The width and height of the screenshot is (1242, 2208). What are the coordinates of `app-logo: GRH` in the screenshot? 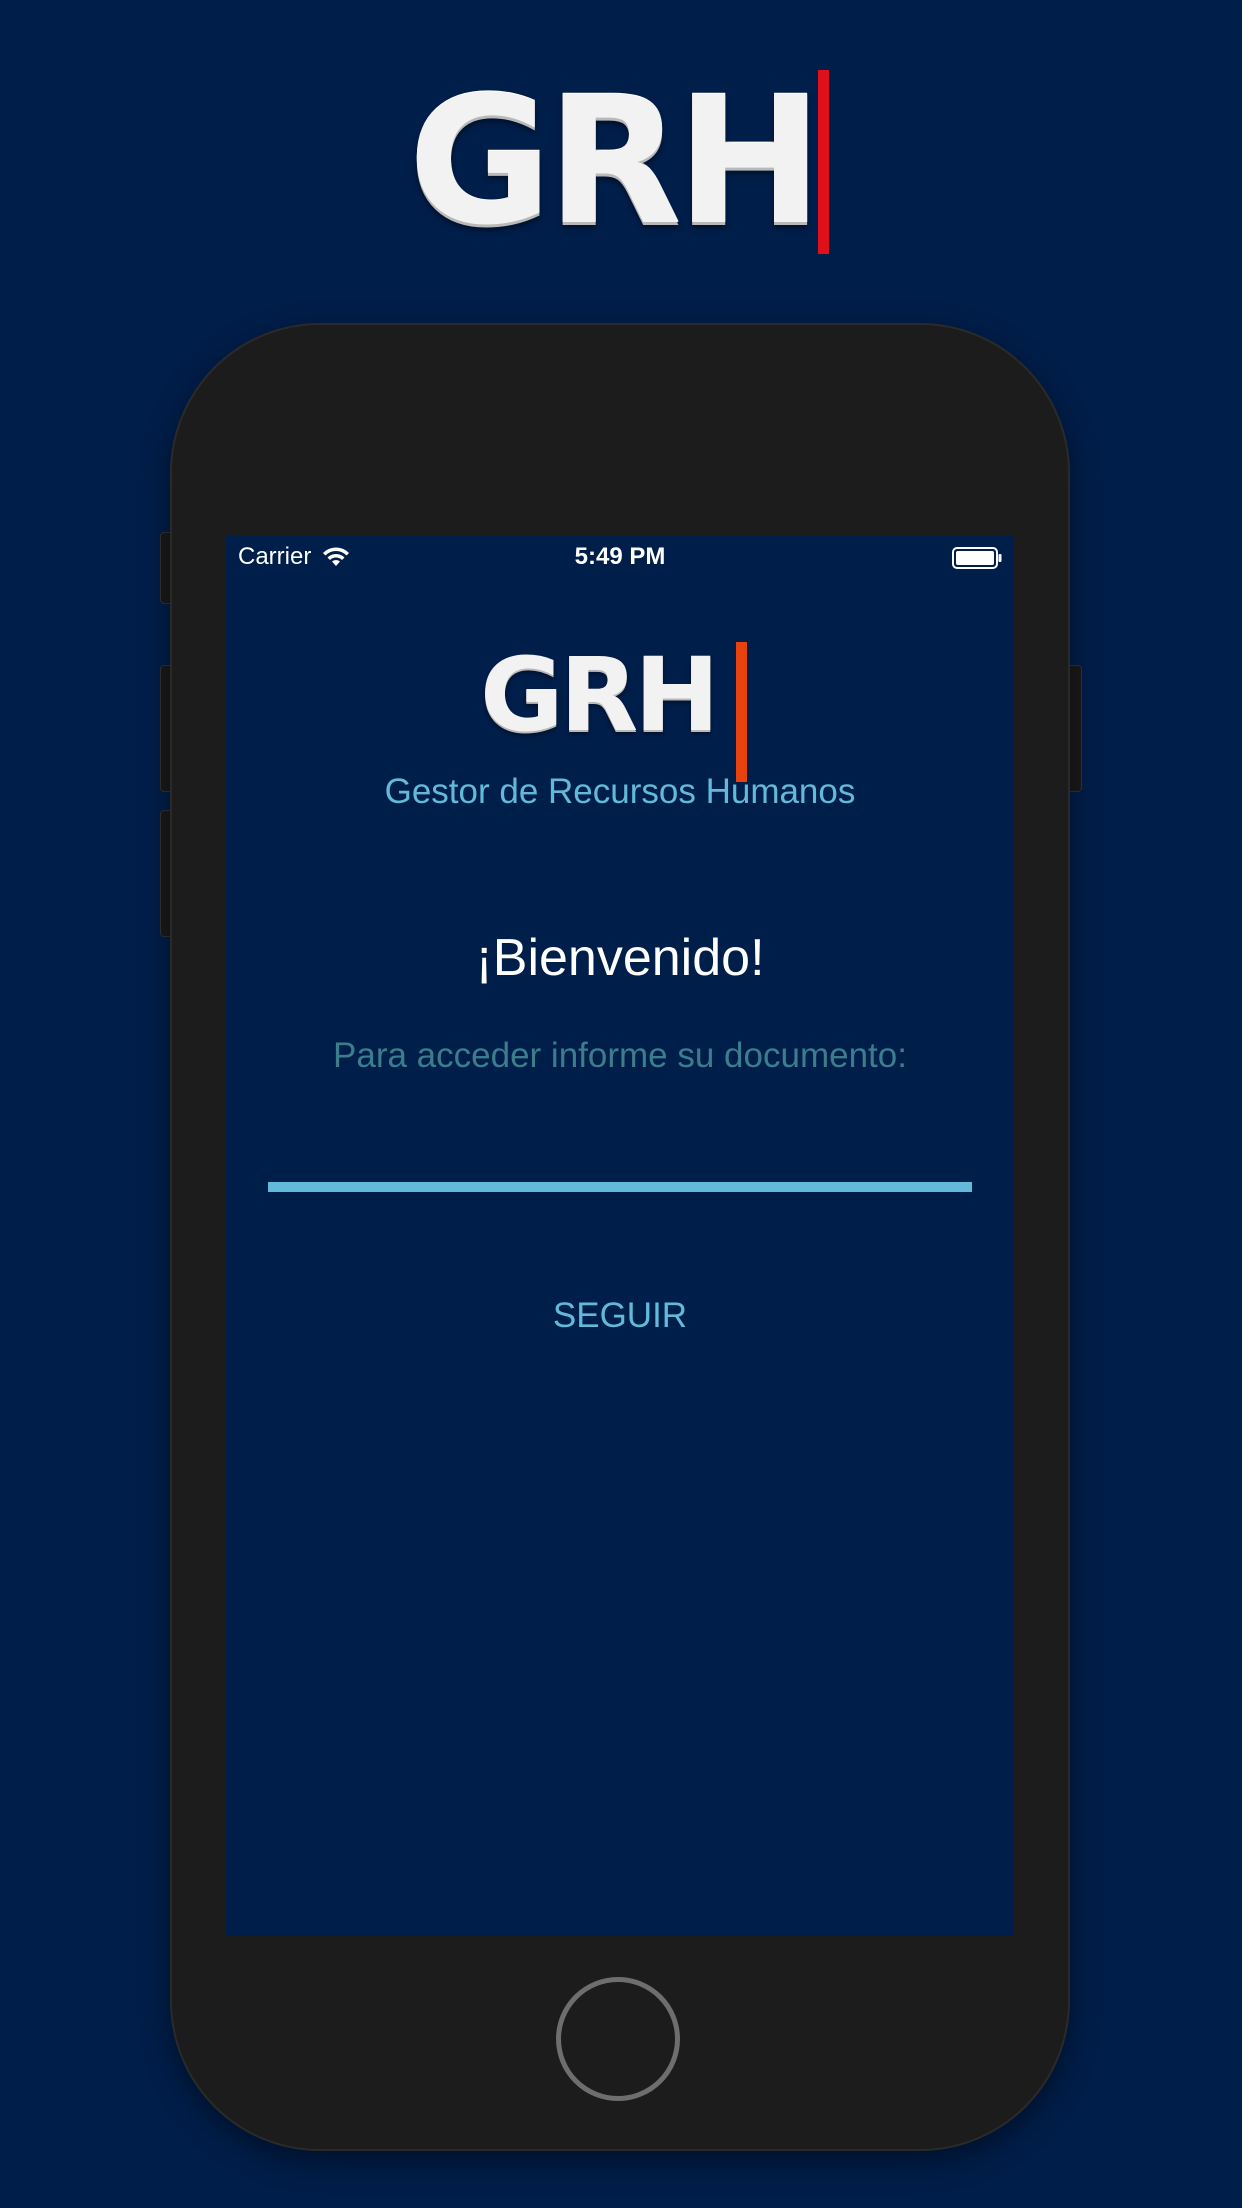 It's located at (621, 702).